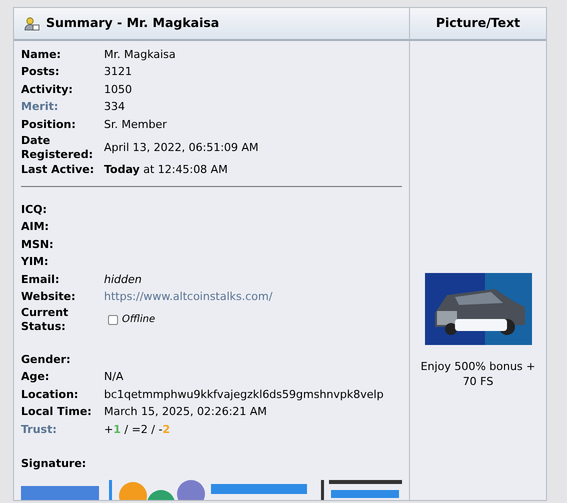  What do you see at coordinates (35, 262) in the screenshot?
I see `field-label: YIM:` at bounding box center [35, 262].